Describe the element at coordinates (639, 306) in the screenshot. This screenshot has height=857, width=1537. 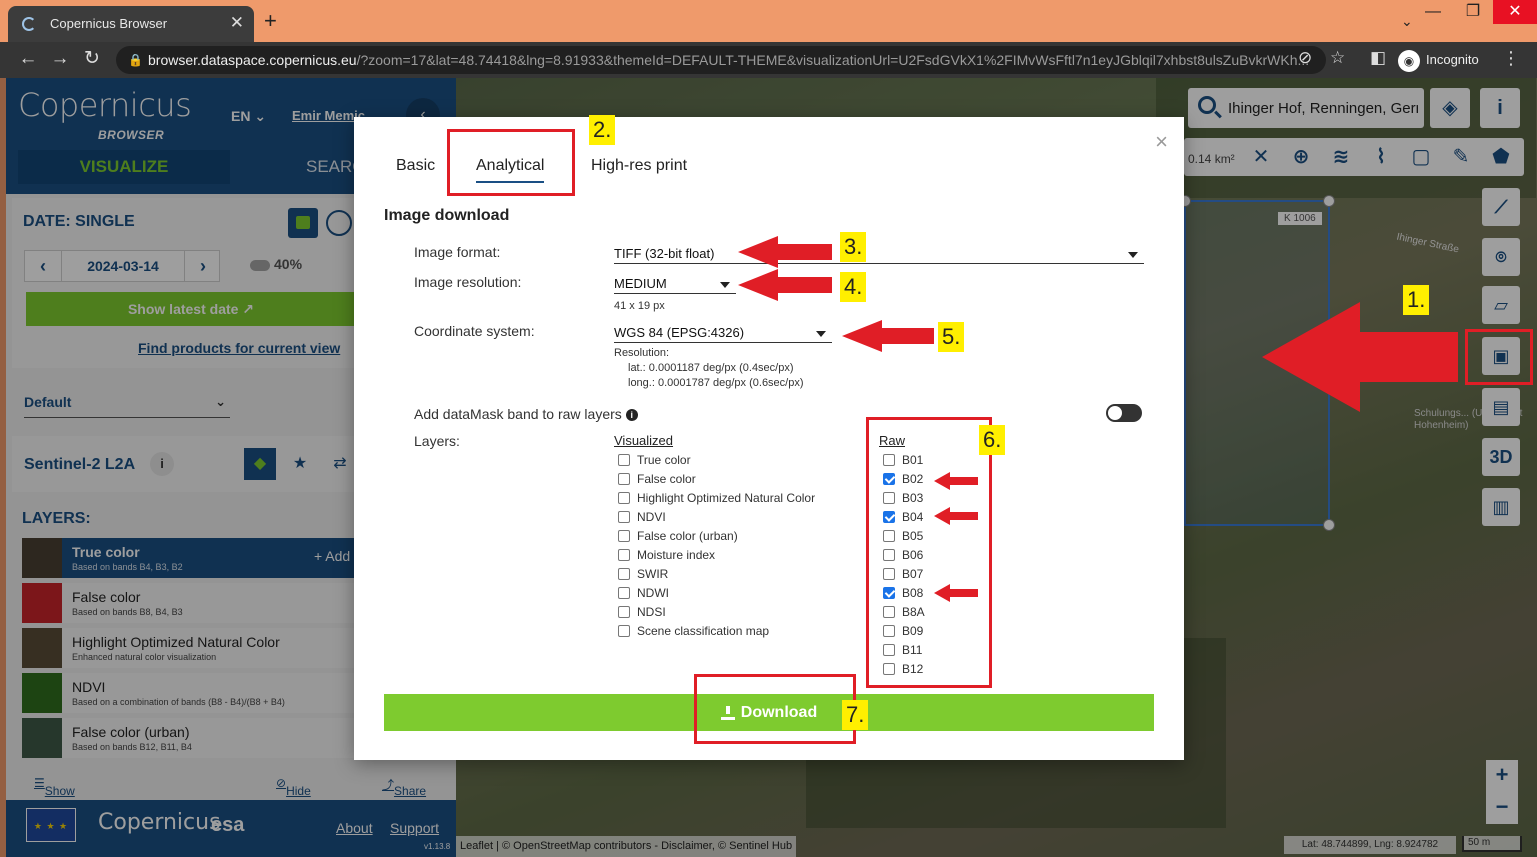
I see `resolution-size: 41 x 19 px` at that location.